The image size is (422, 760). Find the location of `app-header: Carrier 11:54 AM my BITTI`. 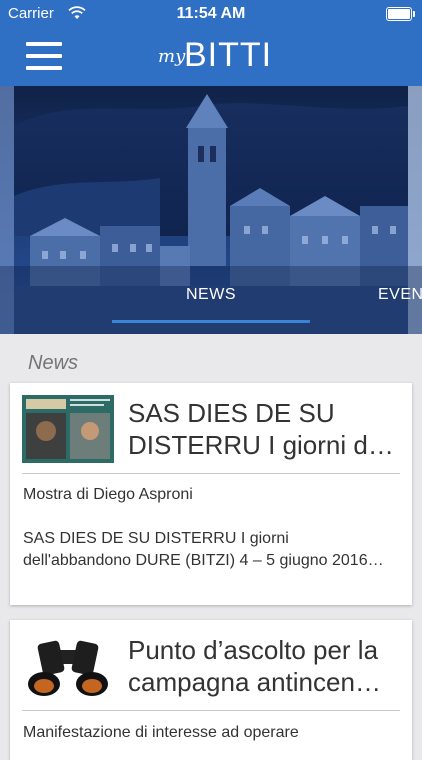

app-header: Carrier 11:54 AM my BITTI is located at coordinates (211, 43).